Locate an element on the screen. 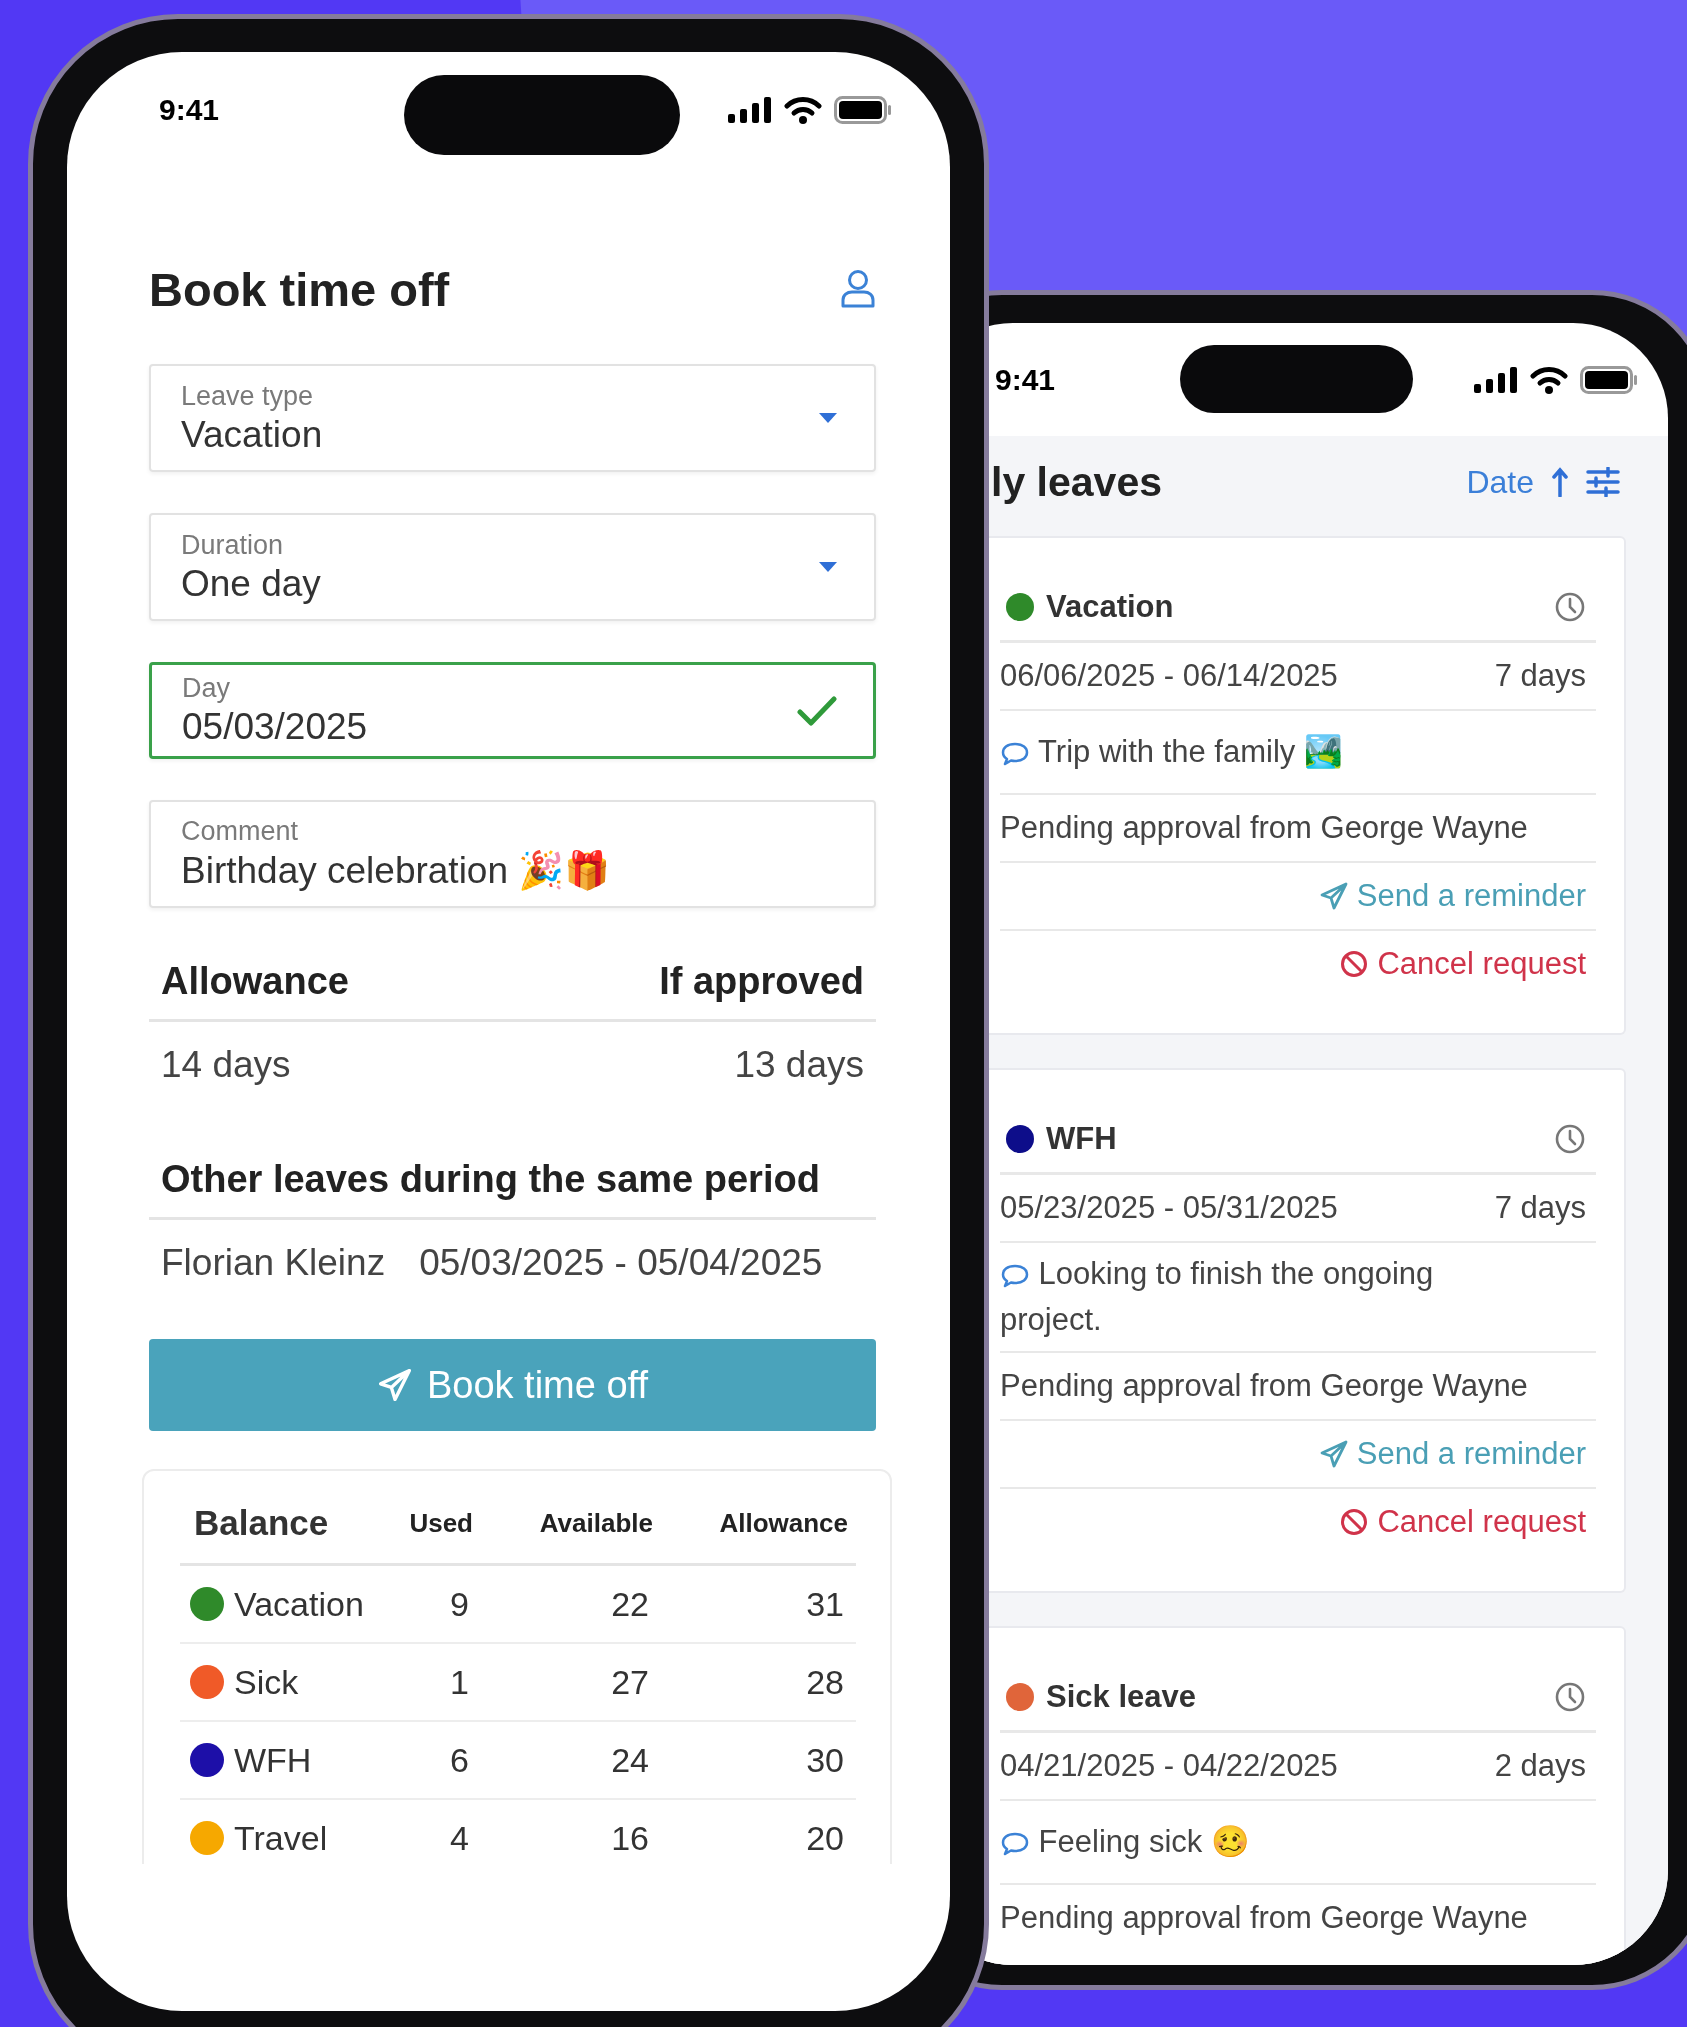 The image size is (1687, 2027). table-cell: Florian Kleinz is located at coordinates (273, 1263).